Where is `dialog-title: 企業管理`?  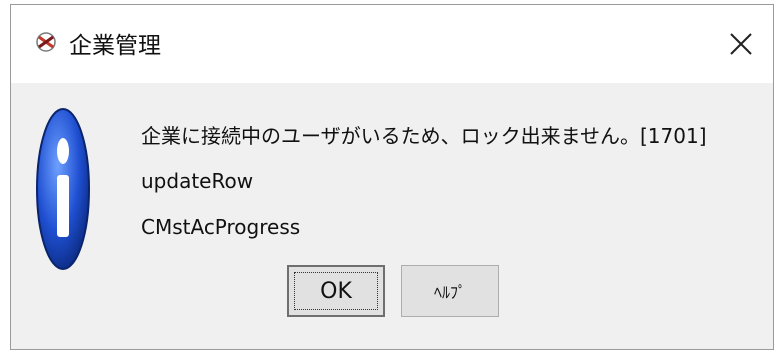
dialog-title: 企業管理 is located at coordinates (115, 46).